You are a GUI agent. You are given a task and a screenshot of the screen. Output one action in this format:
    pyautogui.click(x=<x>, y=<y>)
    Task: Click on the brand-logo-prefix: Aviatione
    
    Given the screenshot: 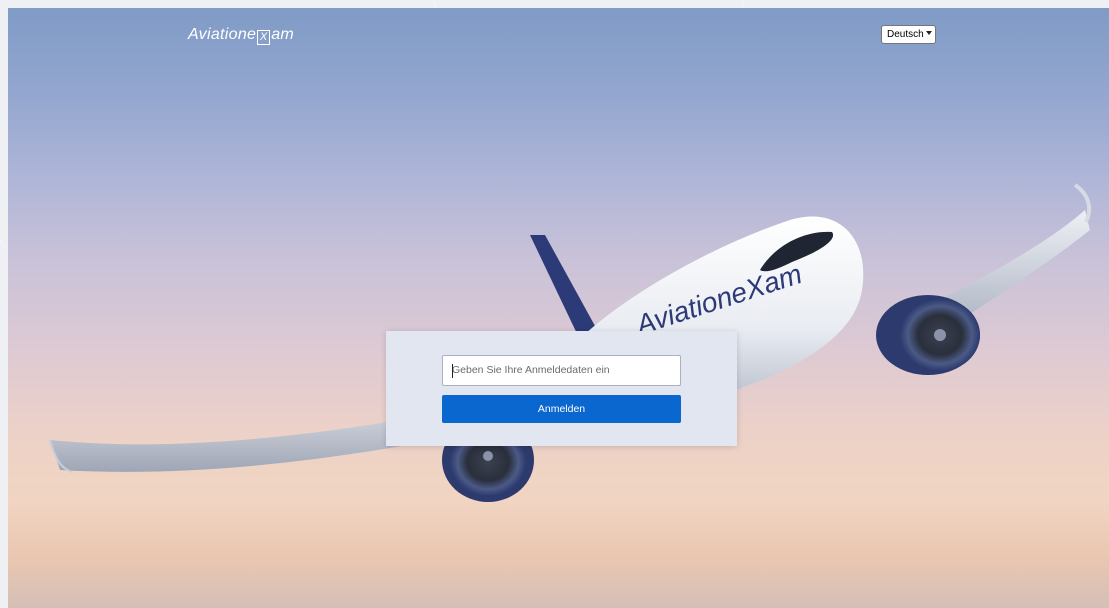 What is the action you would take?
    pyautogui.click(x=222, y=34)
    